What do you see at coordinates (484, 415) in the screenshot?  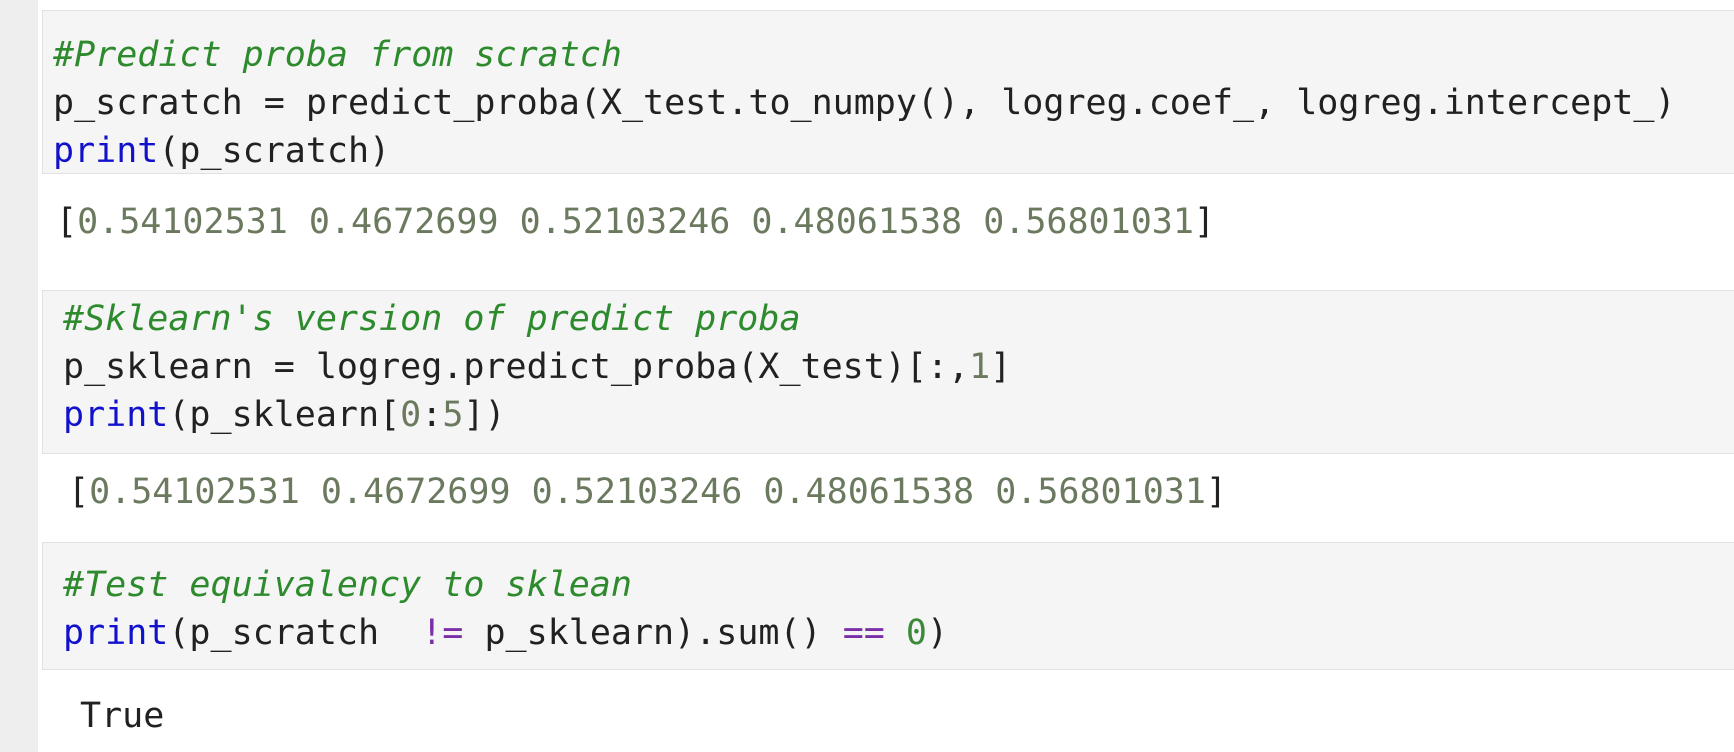 I see `code-text: ])` at bounding box center [484, 415].